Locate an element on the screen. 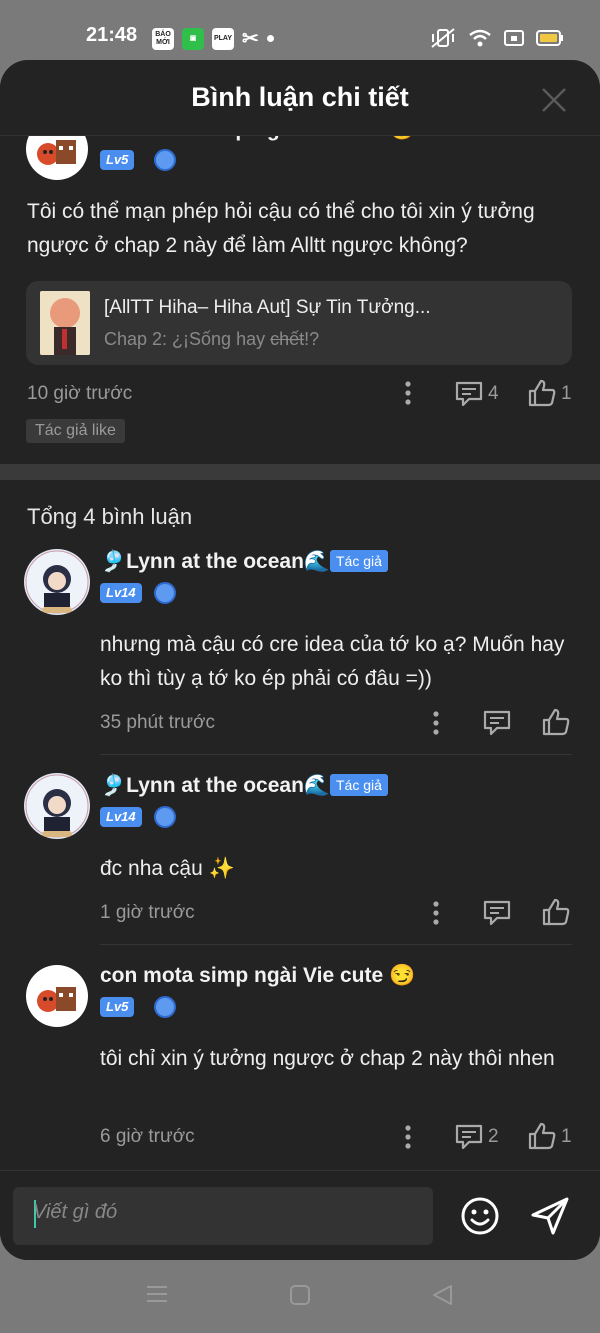 This screenshot has height=1333, width=600. baomoi-app-icon: BÁO MỚI is located at coordinates (163, 38).